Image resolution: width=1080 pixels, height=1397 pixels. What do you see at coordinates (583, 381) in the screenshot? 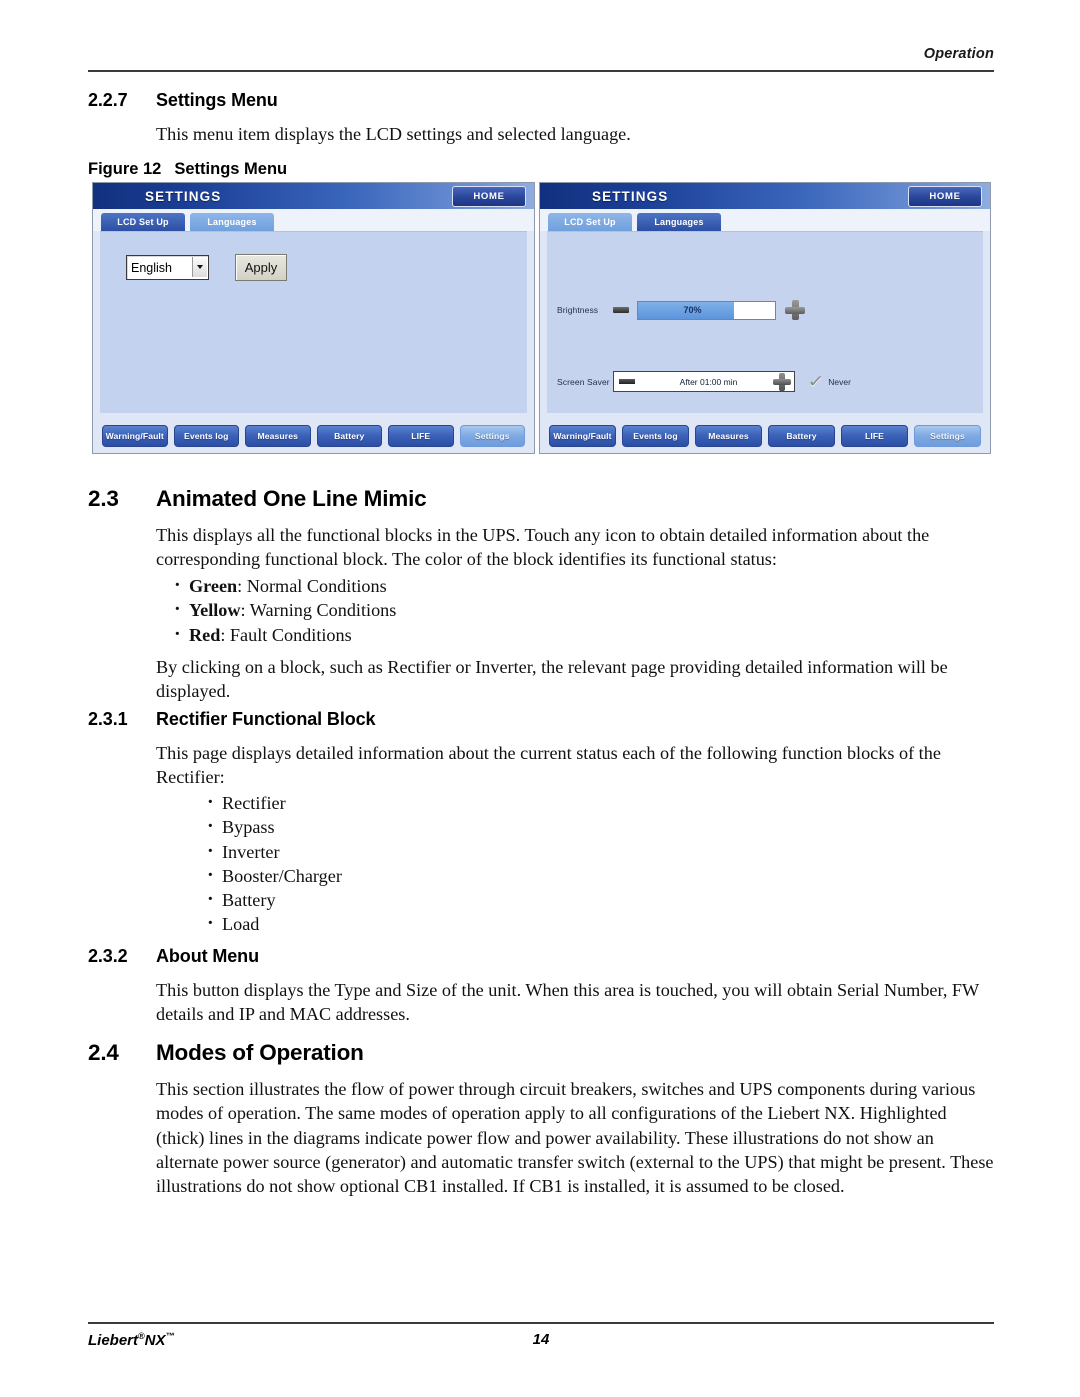
I see `screensaver-label: Screen Saver` at bounding box center [583, 381].